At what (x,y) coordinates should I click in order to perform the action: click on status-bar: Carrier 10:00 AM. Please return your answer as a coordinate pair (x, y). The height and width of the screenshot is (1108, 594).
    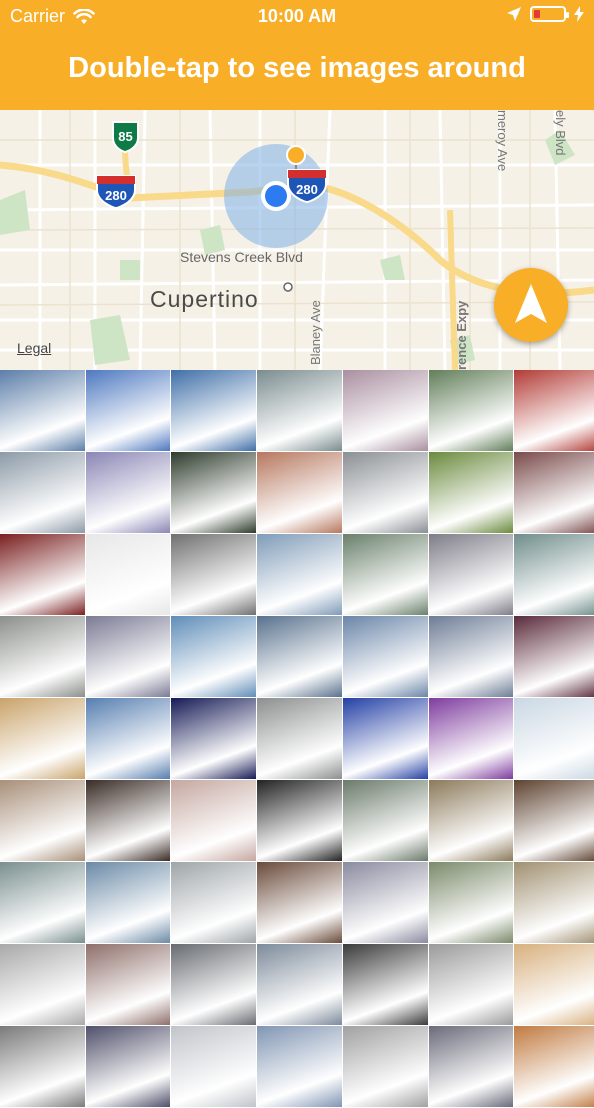
    Looking at the image, I should click on (297, 17).